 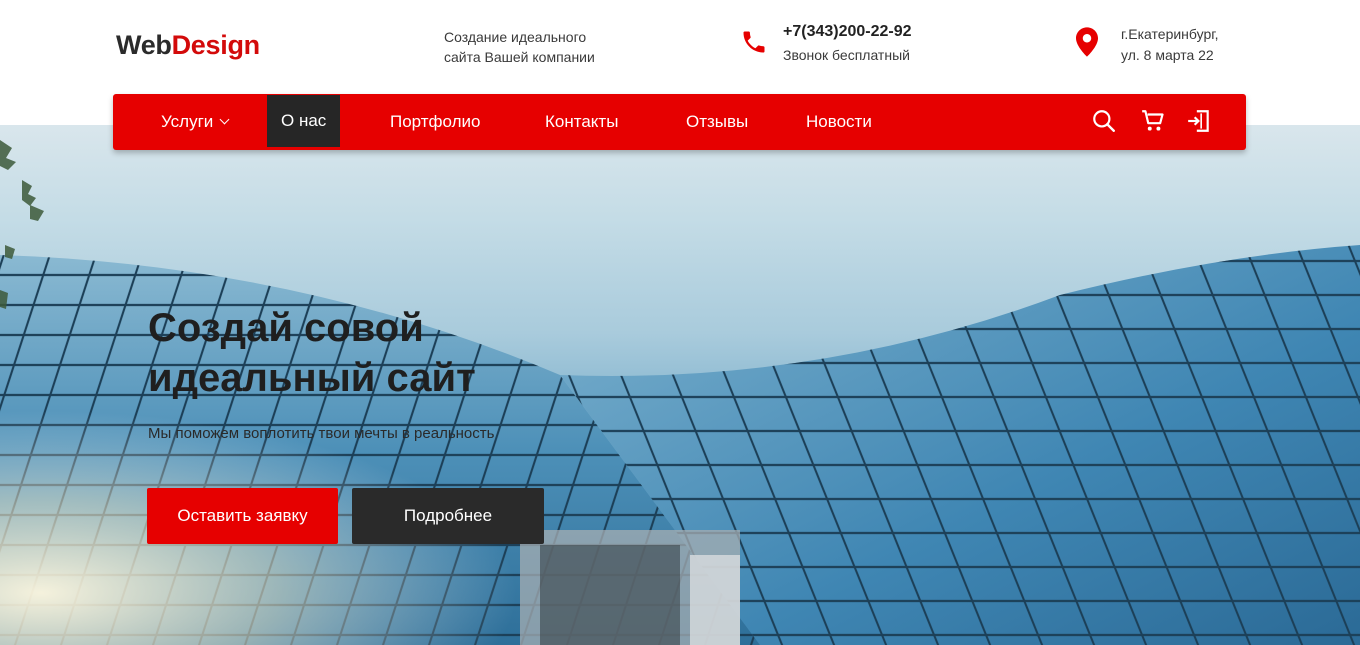 I want to click on nav-item-label: О нас, so click(x=304, y=120).